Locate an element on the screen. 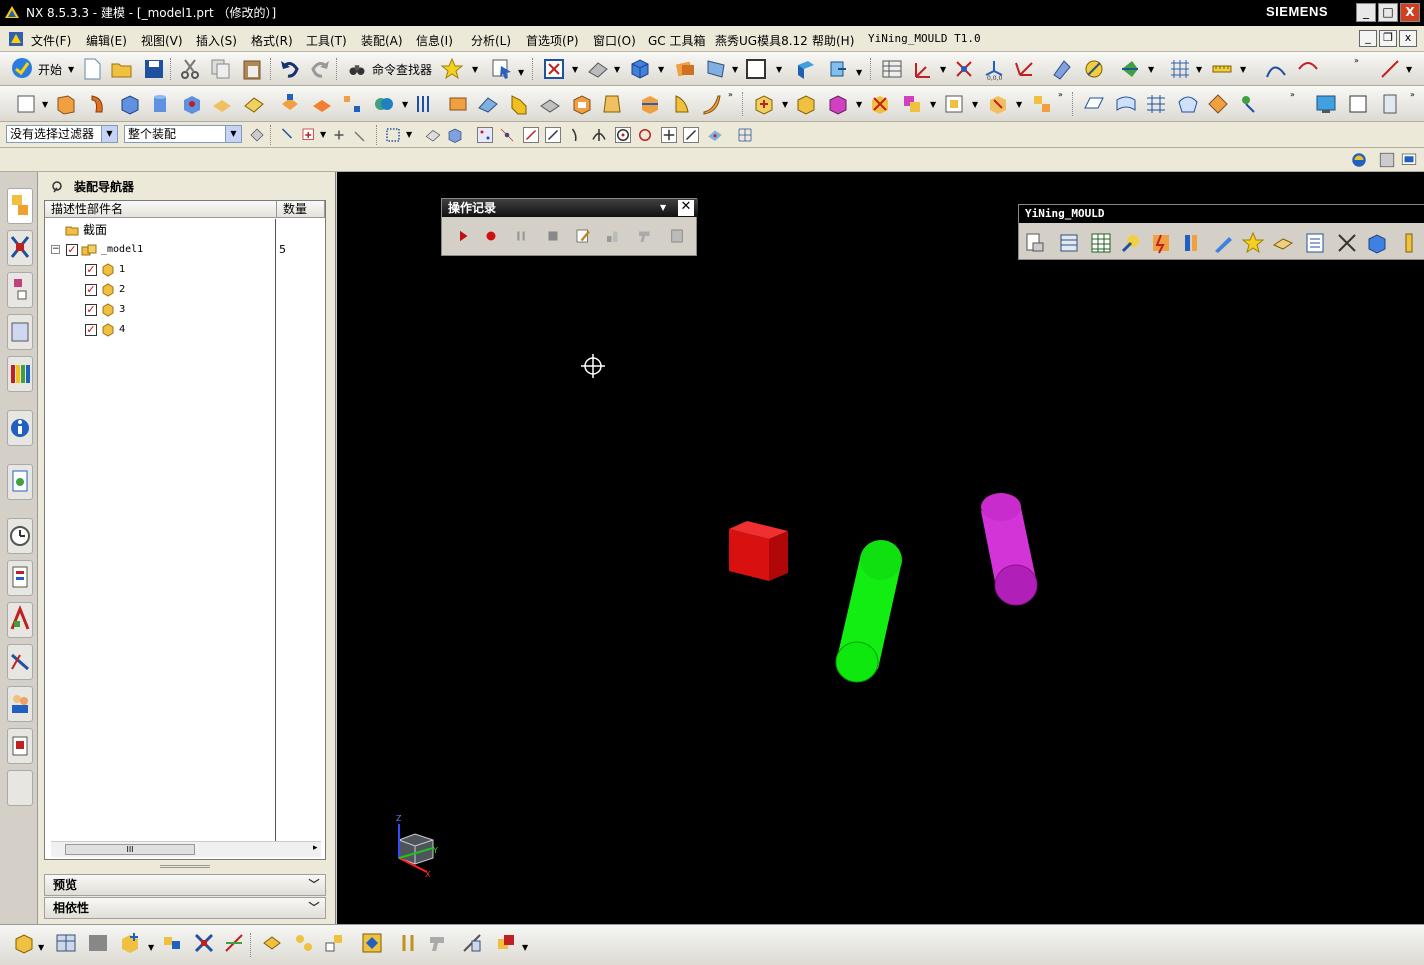 The height and width of the screenshot is (965, 1424). line-dropdown-arrow: ▼ is located at coordinates (1409, 69).